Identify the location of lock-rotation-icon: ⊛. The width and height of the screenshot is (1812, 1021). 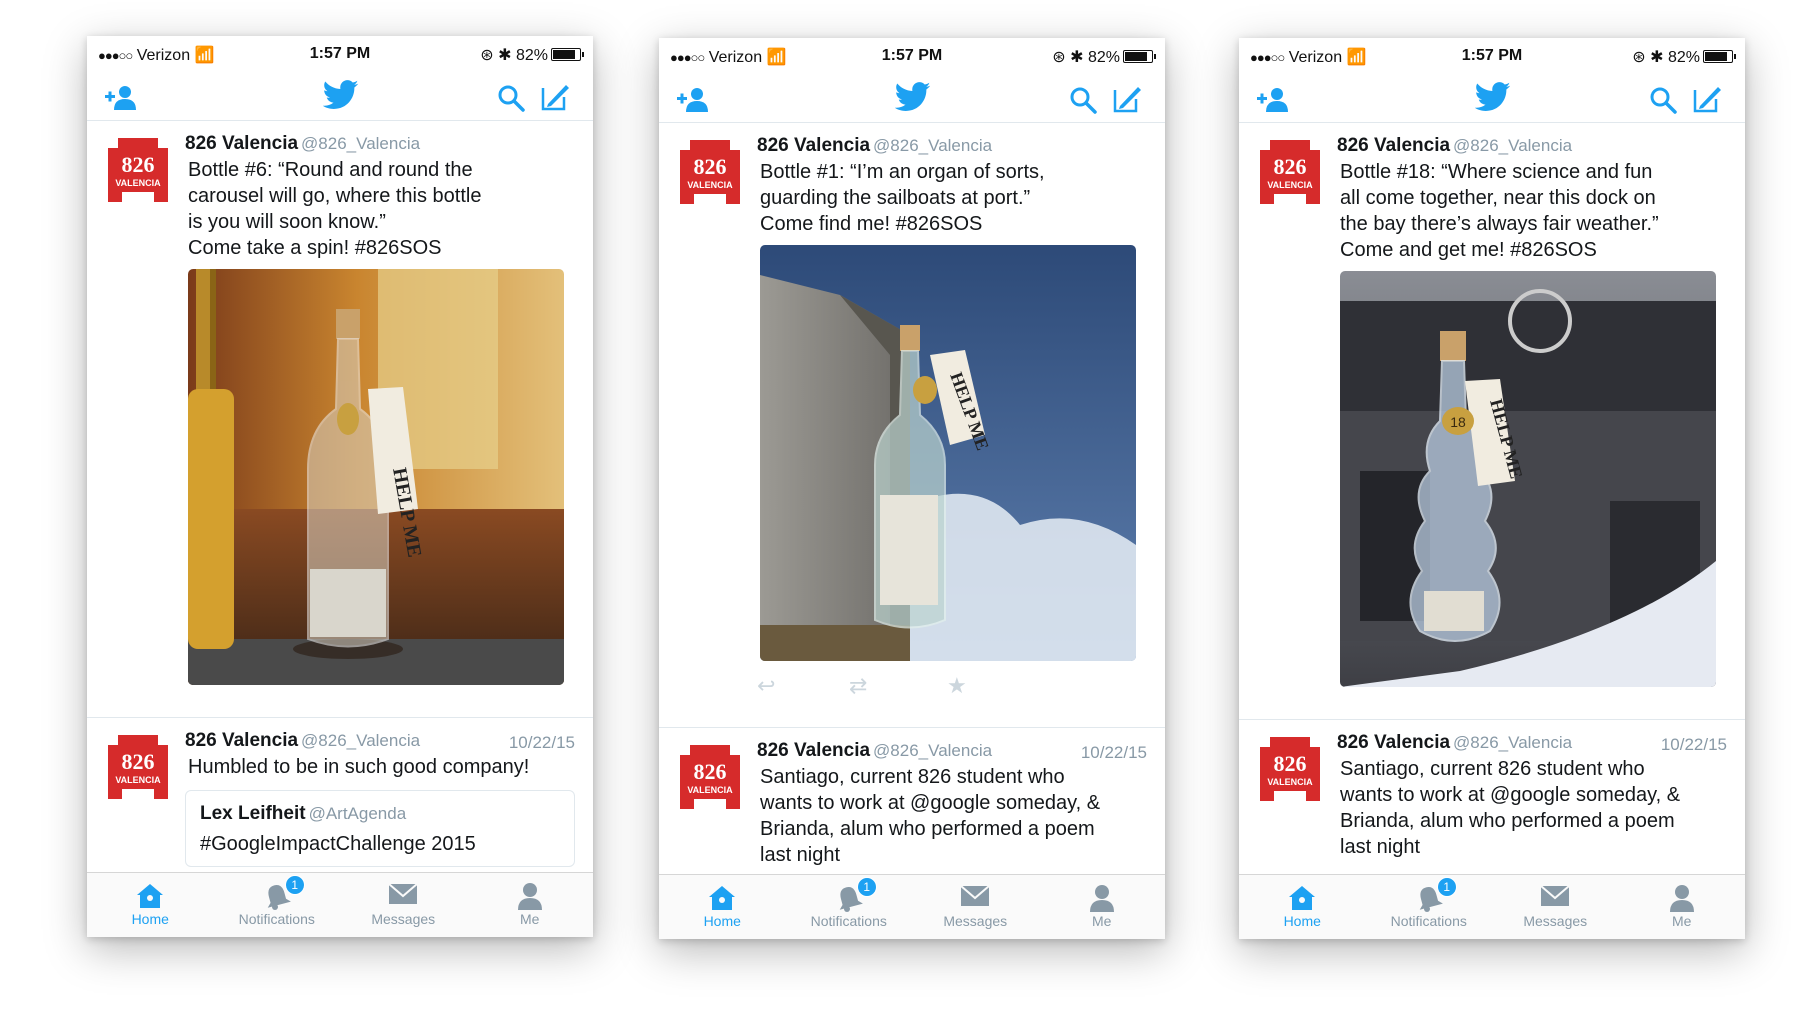
(1639, 57).